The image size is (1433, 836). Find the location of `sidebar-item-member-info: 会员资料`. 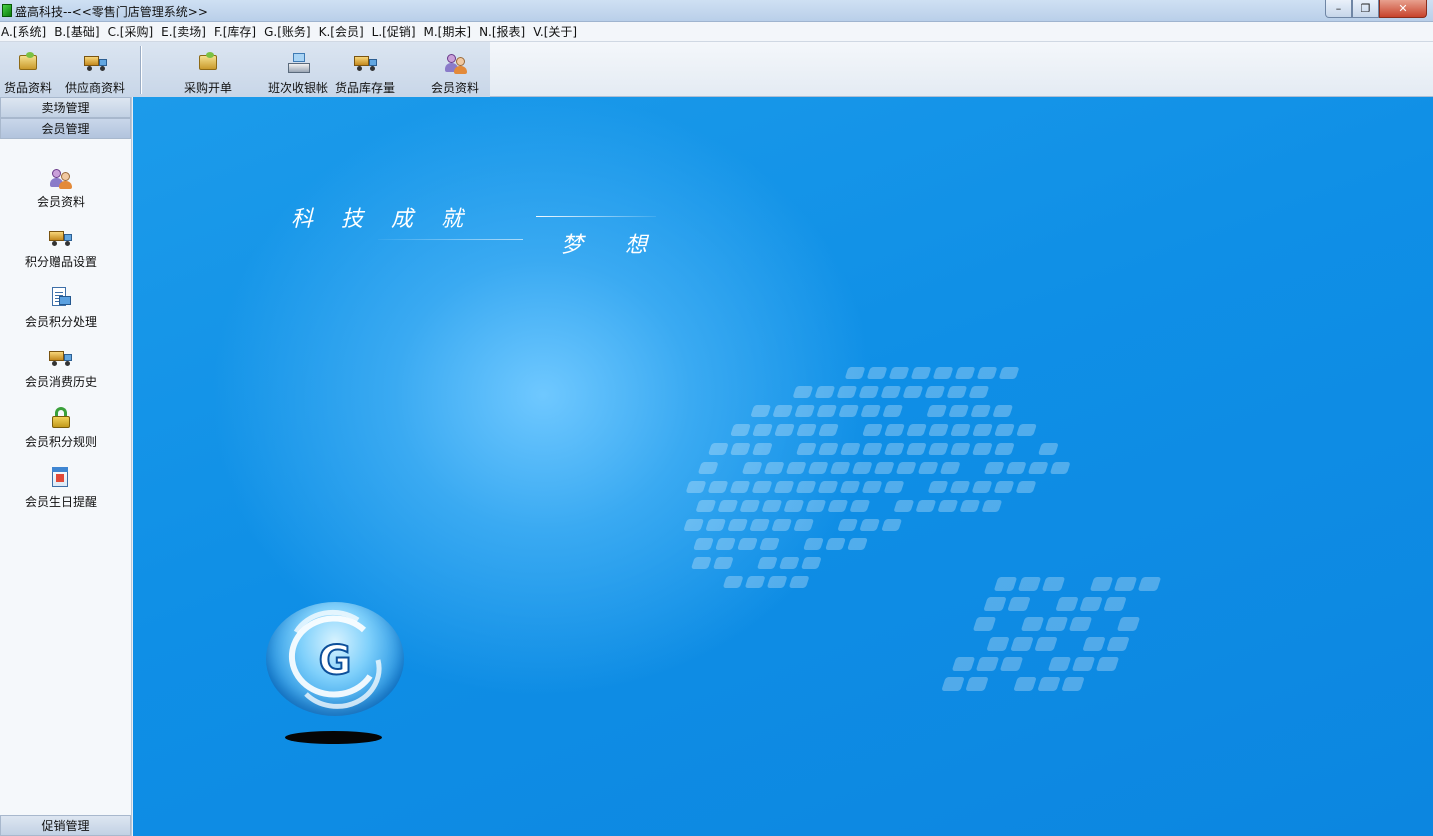

sidebar-item-member-info: 会员资料 is located at coordinates (61, 193).